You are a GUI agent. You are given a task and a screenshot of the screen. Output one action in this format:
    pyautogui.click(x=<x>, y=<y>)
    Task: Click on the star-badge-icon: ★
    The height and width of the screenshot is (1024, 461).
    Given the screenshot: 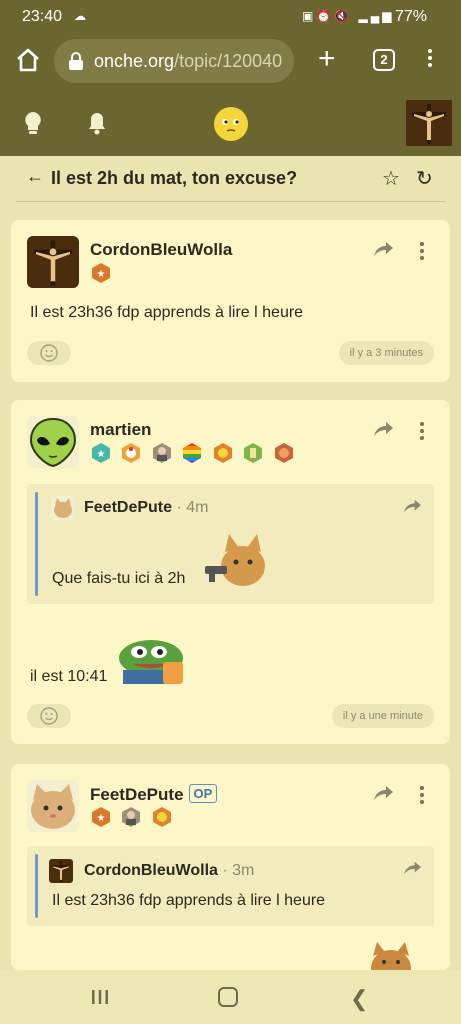 What is the action you would take?
    pyautogui.click(x=101, y=453)
    